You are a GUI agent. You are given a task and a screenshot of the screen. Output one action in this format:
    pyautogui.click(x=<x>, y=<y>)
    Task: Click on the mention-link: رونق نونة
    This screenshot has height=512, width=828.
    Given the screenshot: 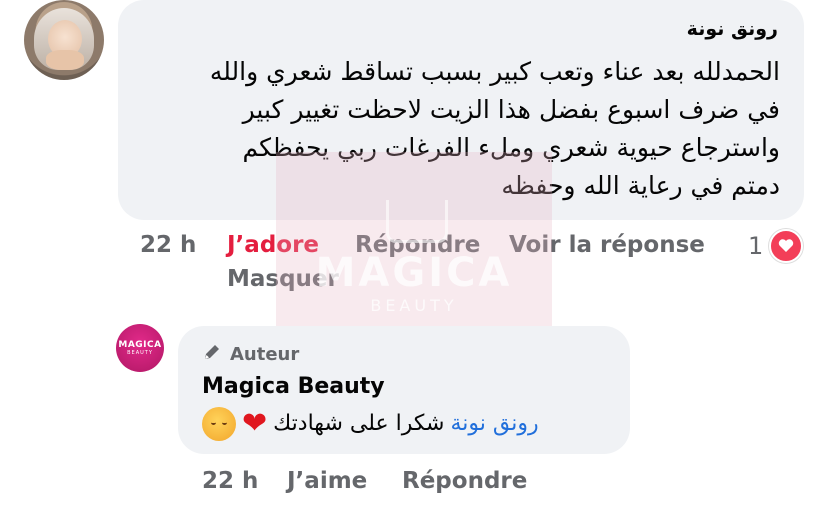 What is the action you would take?
    pyautogui.click(x=494, y=423)
    